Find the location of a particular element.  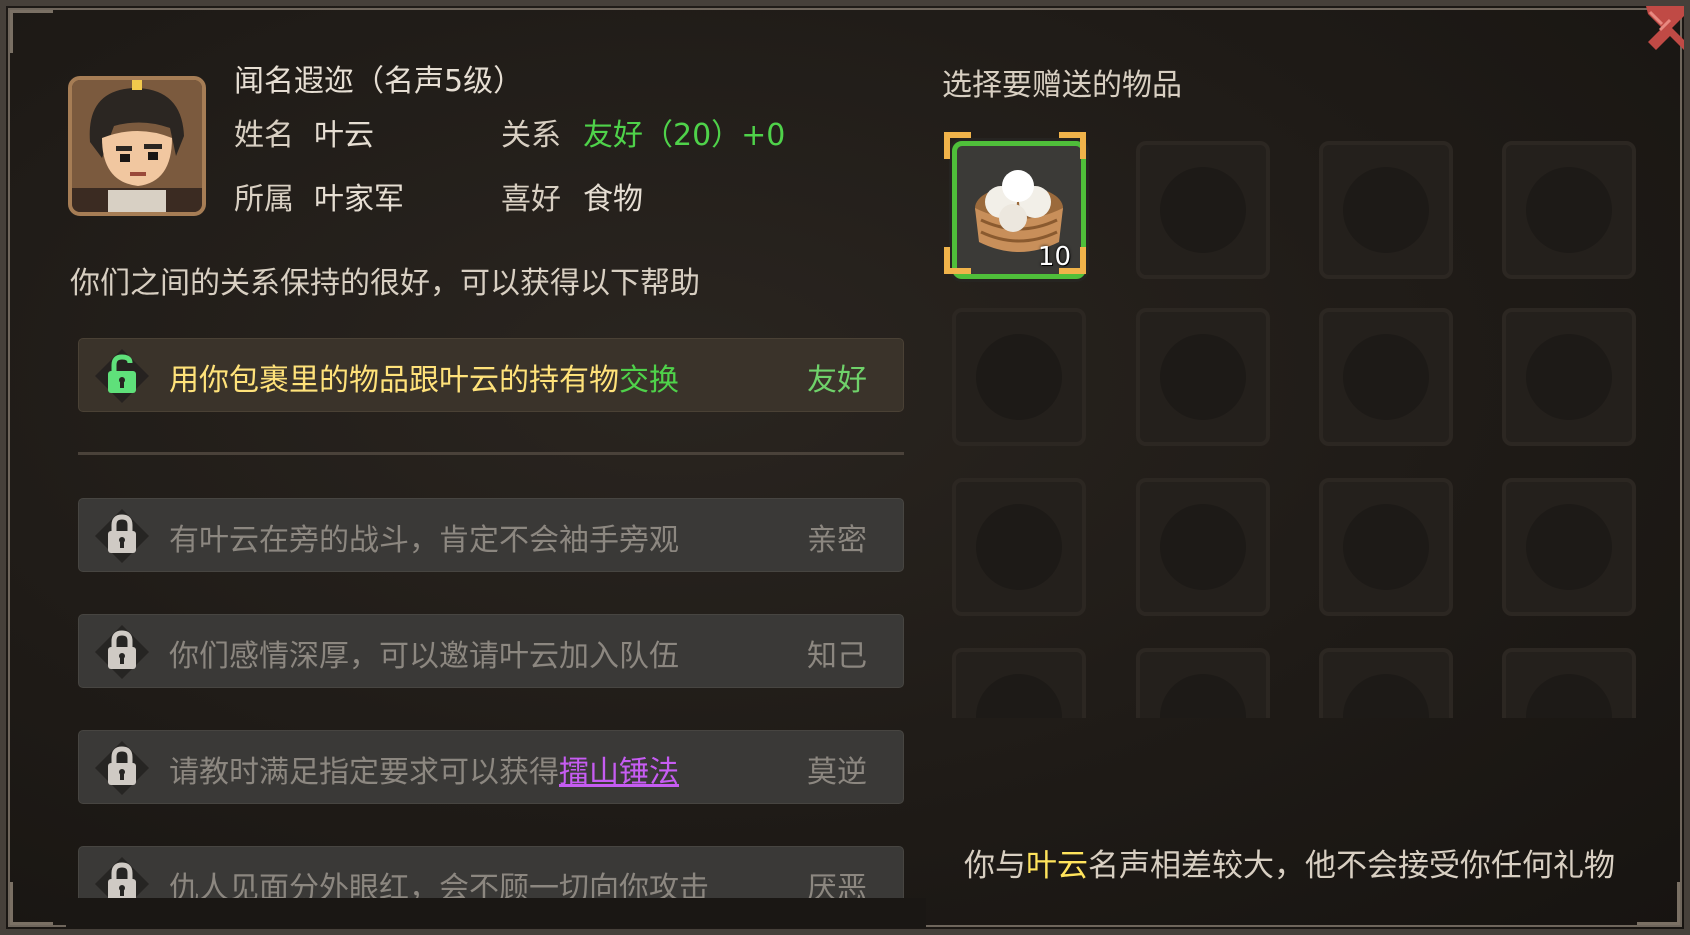

help-row-desc: 请教时满足指定要求可以获得擂山锤法 is located at coordinates (424, 769).